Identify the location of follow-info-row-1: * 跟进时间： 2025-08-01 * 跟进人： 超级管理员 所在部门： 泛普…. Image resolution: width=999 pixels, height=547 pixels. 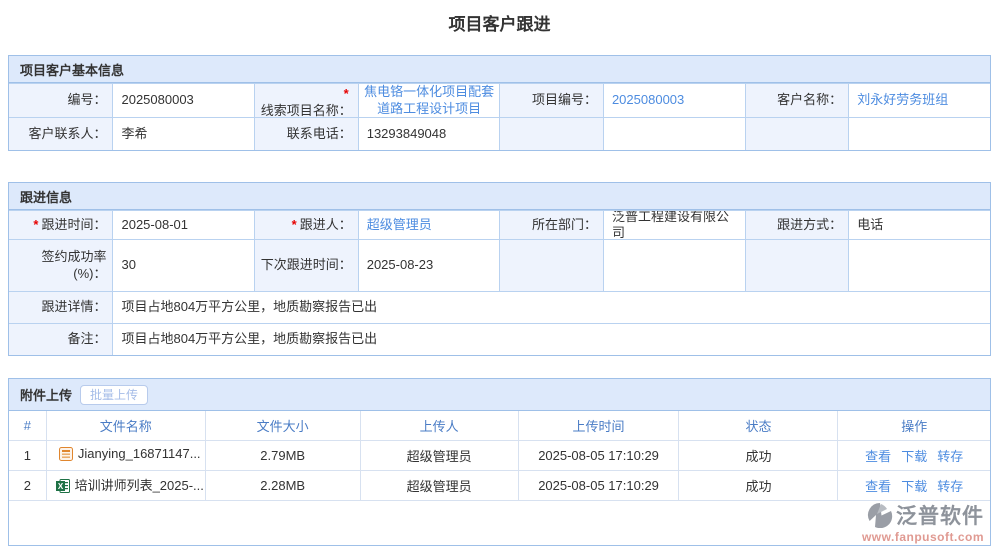
(499, 224).